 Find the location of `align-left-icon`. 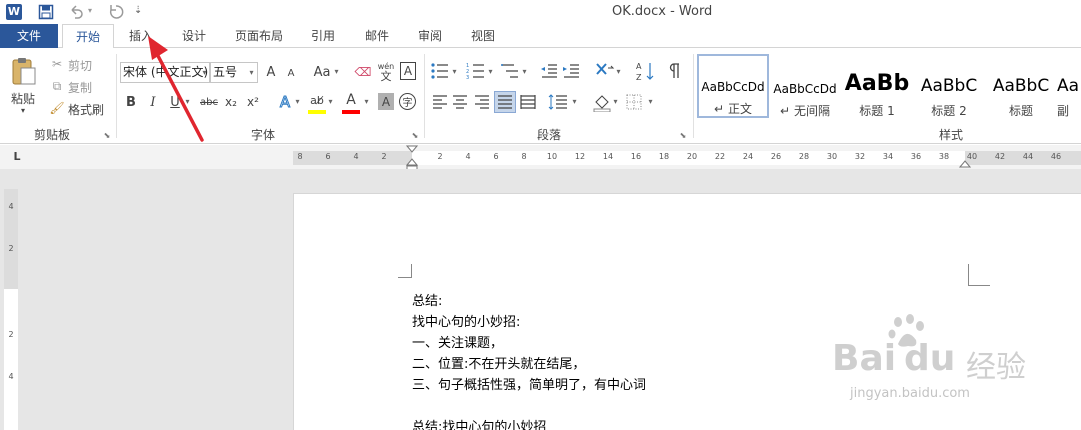

align-left-icon is located at coordinates (440, 102).